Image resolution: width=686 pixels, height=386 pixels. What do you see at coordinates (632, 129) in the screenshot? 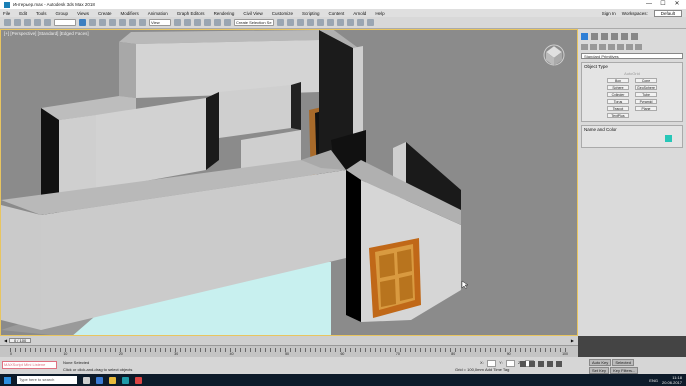
I see `name-and-color-title: Name and Color` at bounding box center [632, 129].